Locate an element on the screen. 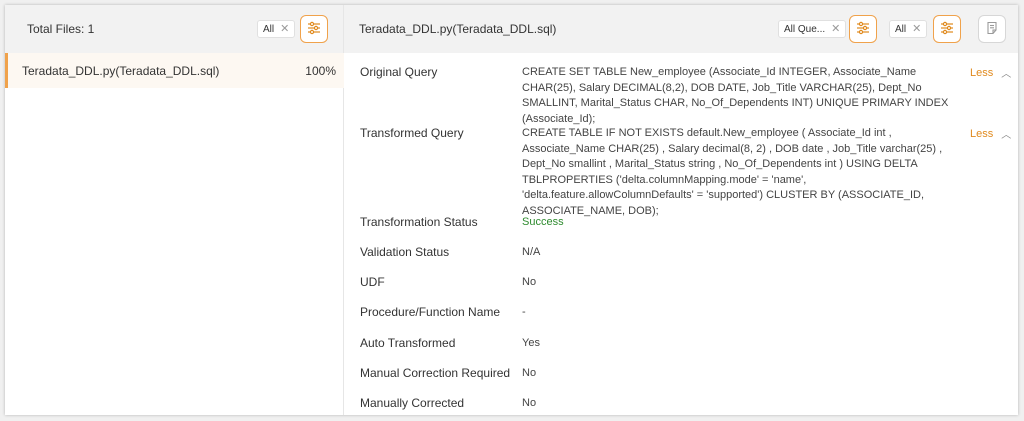 The width and height of the screenshot is (1024, 421). status-filter-chip: All ✕ is located at coordinates (908, 29).